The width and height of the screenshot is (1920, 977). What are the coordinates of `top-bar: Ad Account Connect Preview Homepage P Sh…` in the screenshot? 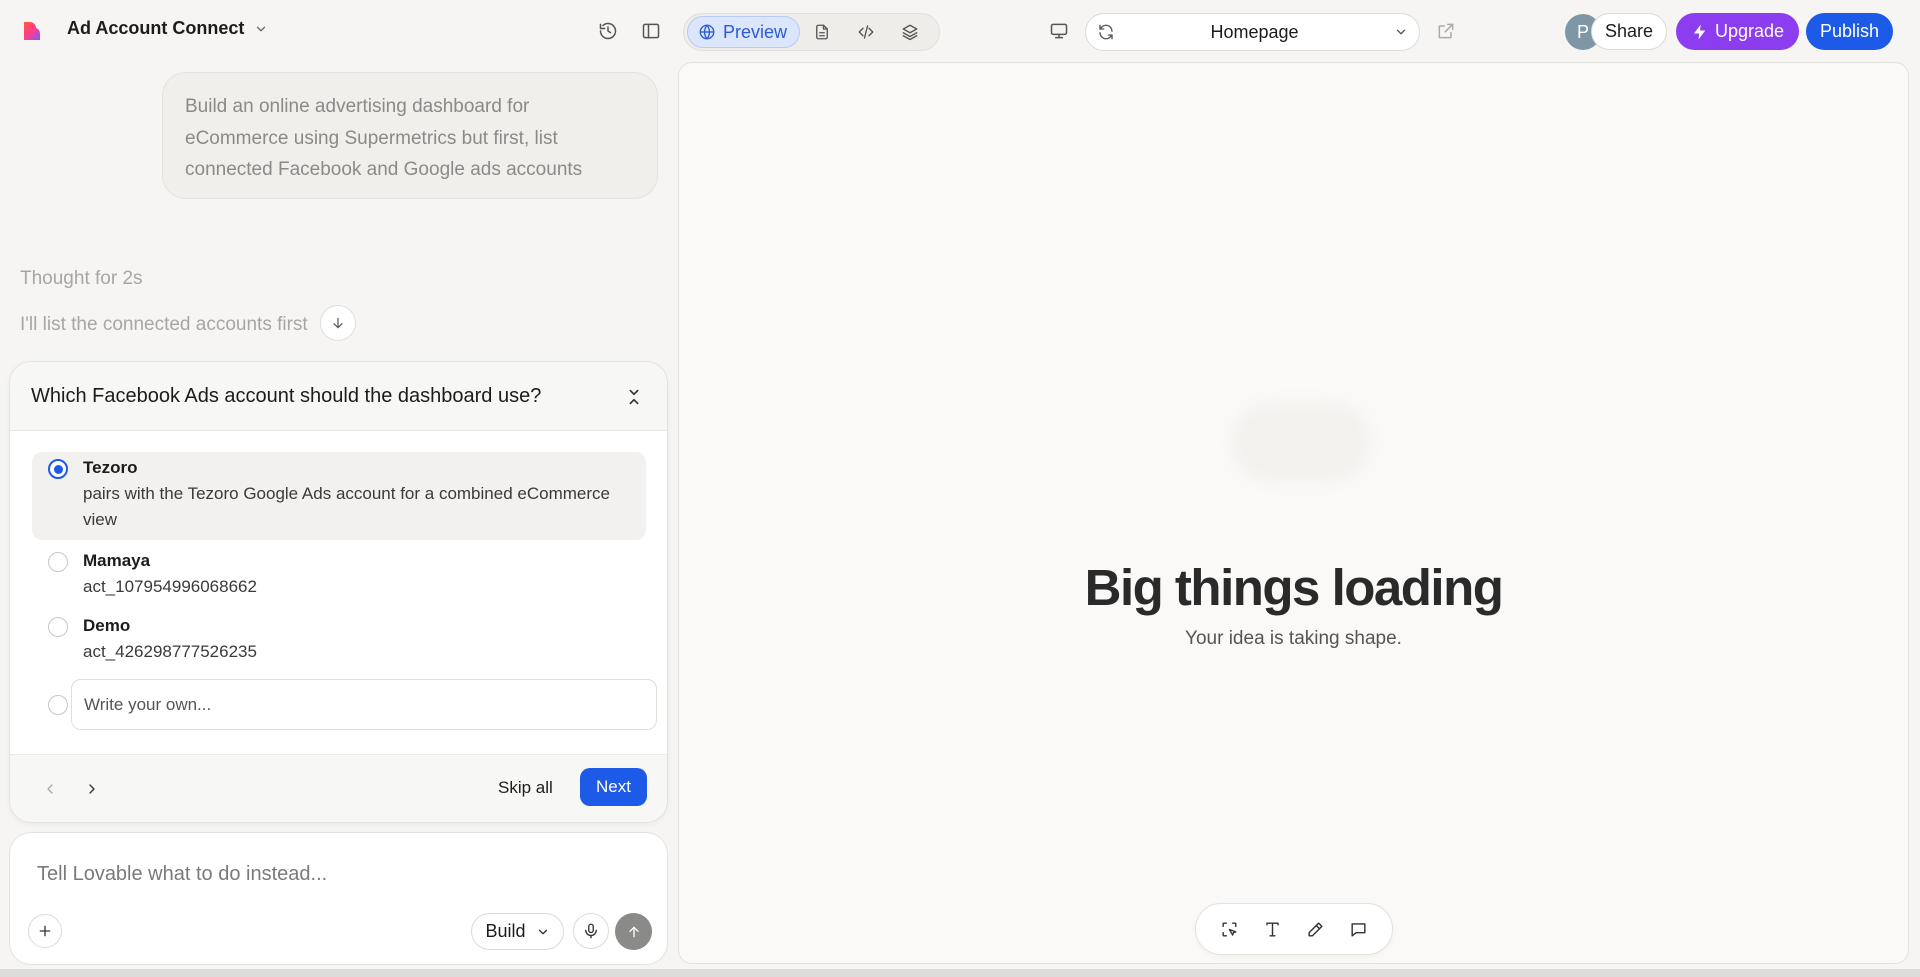 It's located at (960, 31).